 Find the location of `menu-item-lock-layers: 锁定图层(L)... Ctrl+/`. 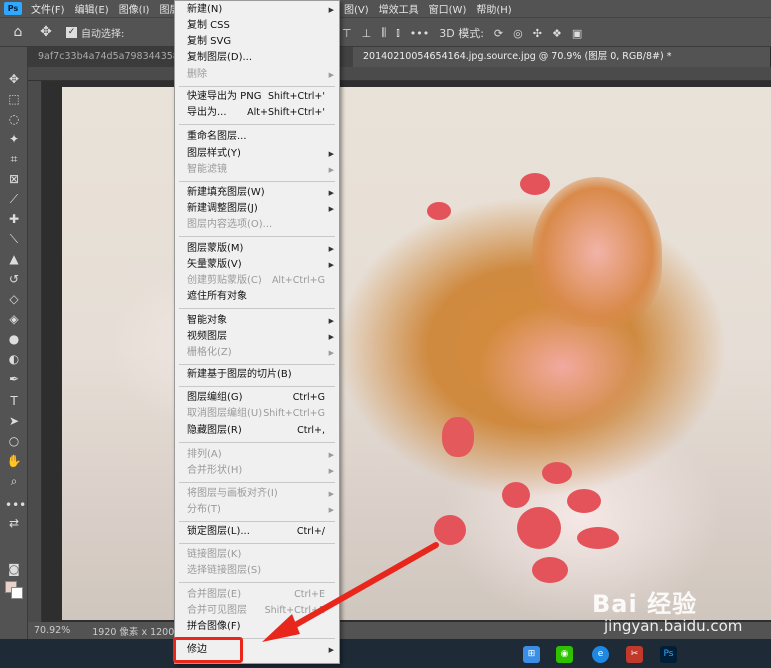

menu-item-lock-layers: 锁定图层(L)... Ctrl+/ is located at coordinates (257, 532).